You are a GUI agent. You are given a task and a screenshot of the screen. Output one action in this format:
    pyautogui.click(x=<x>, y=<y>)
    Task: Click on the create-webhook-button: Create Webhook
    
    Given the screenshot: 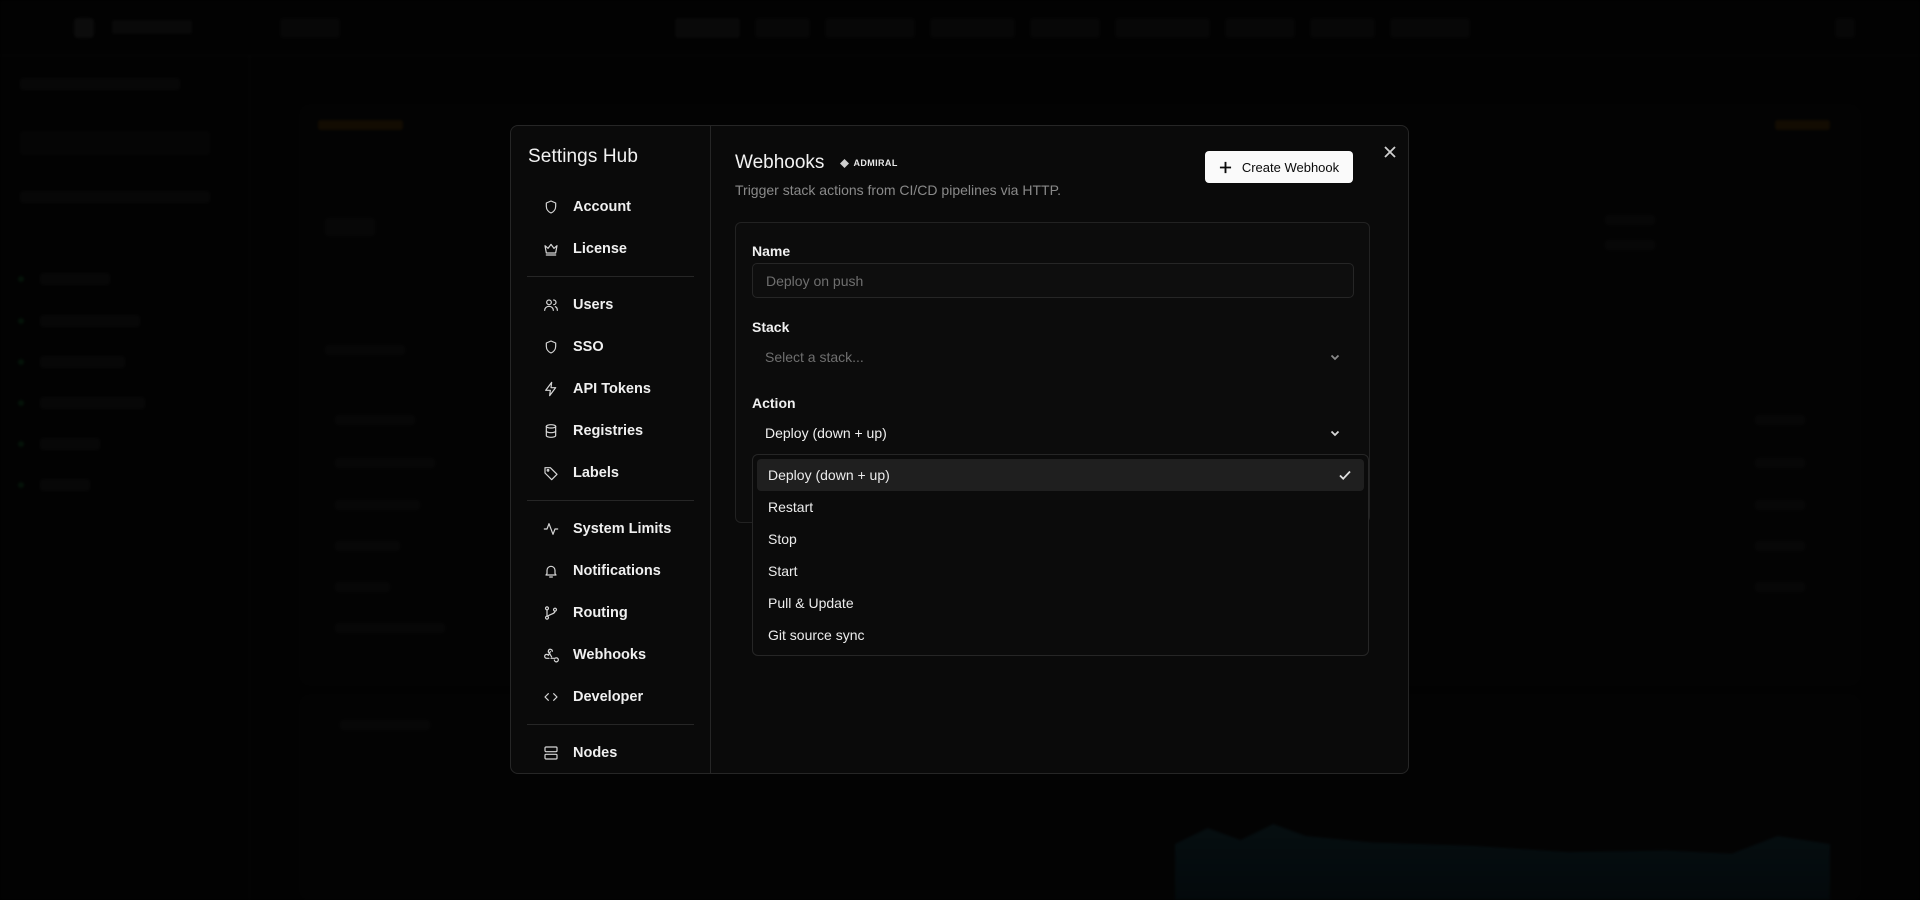 What is the action you would take?
    pyautogui.click(x=1279, y=167)
    